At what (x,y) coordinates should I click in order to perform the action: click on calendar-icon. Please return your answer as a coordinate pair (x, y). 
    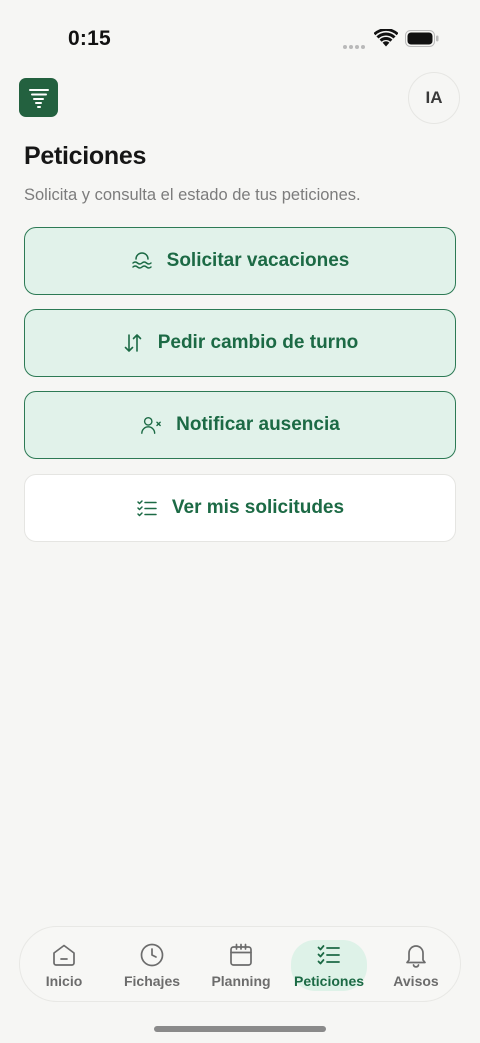
    Looking at the image, I should click on (241, 955).